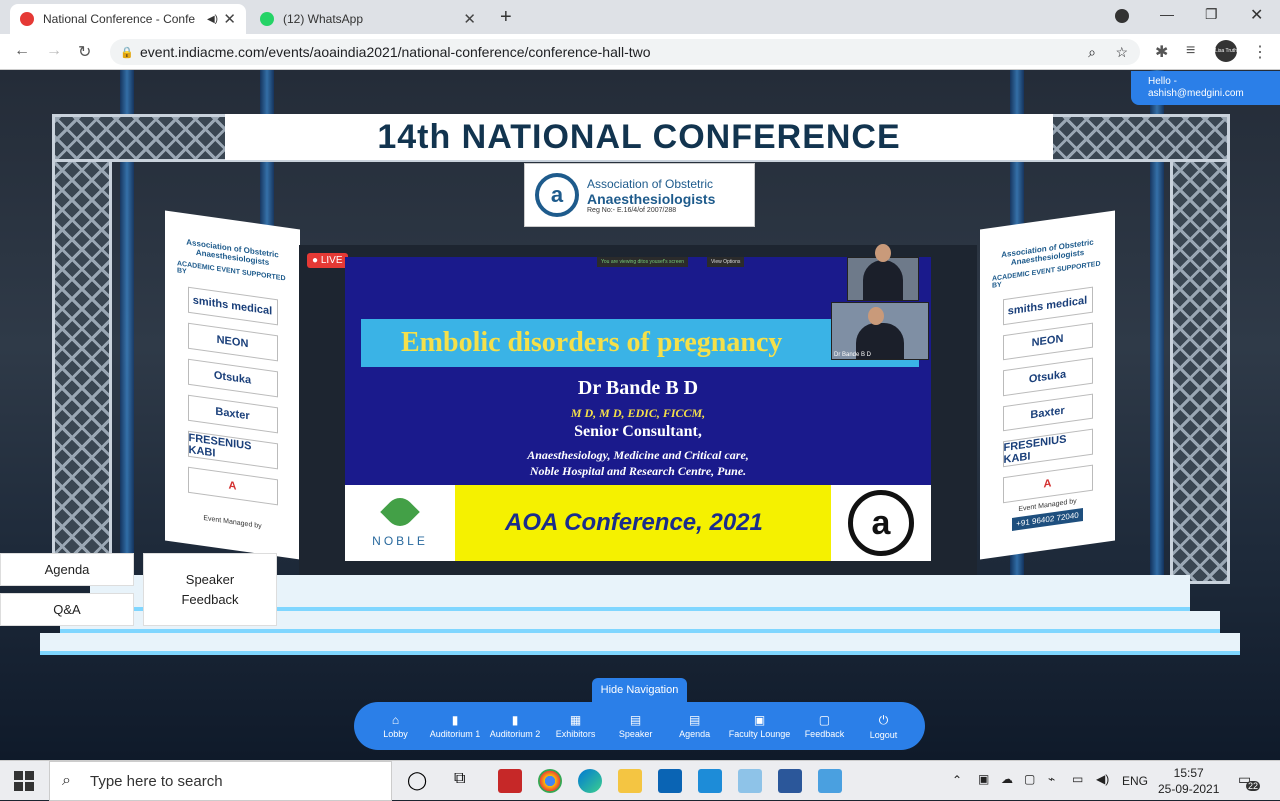  Describe the element at coordinates (67, 609) in the screenshot. I see `qa-button: Q&A` at that location.